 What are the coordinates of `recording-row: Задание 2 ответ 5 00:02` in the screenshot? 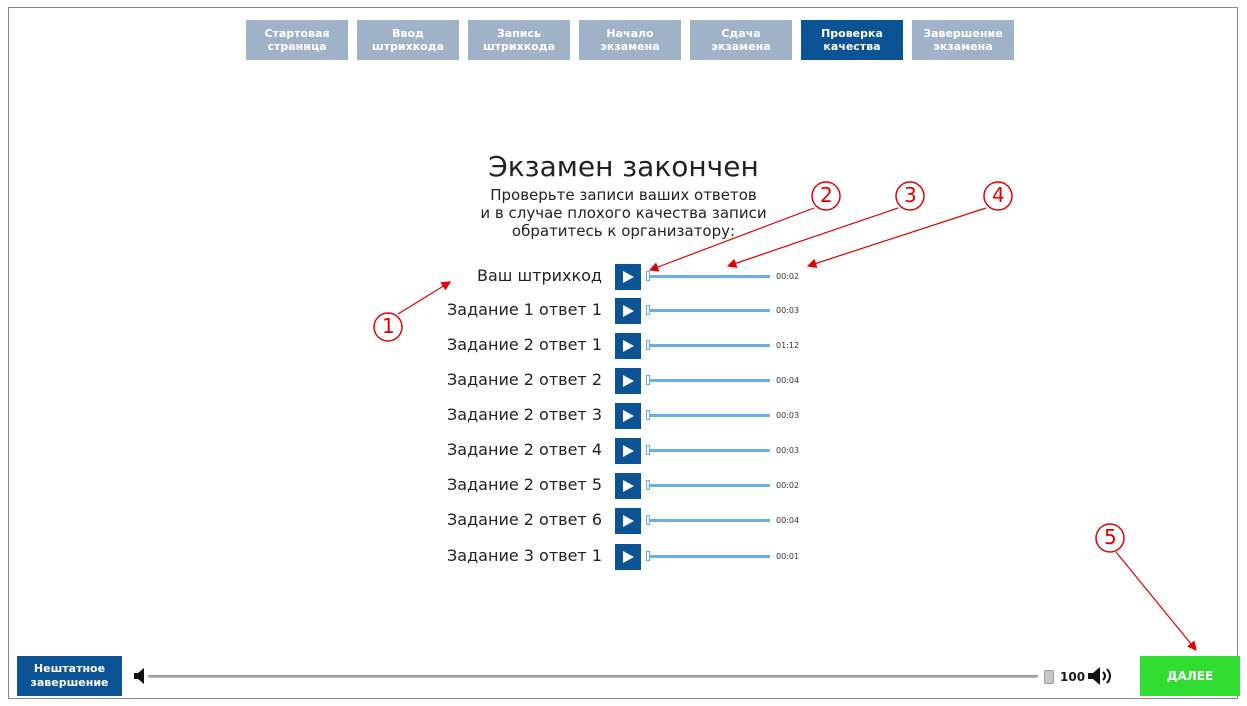 It's located at (623, 486).